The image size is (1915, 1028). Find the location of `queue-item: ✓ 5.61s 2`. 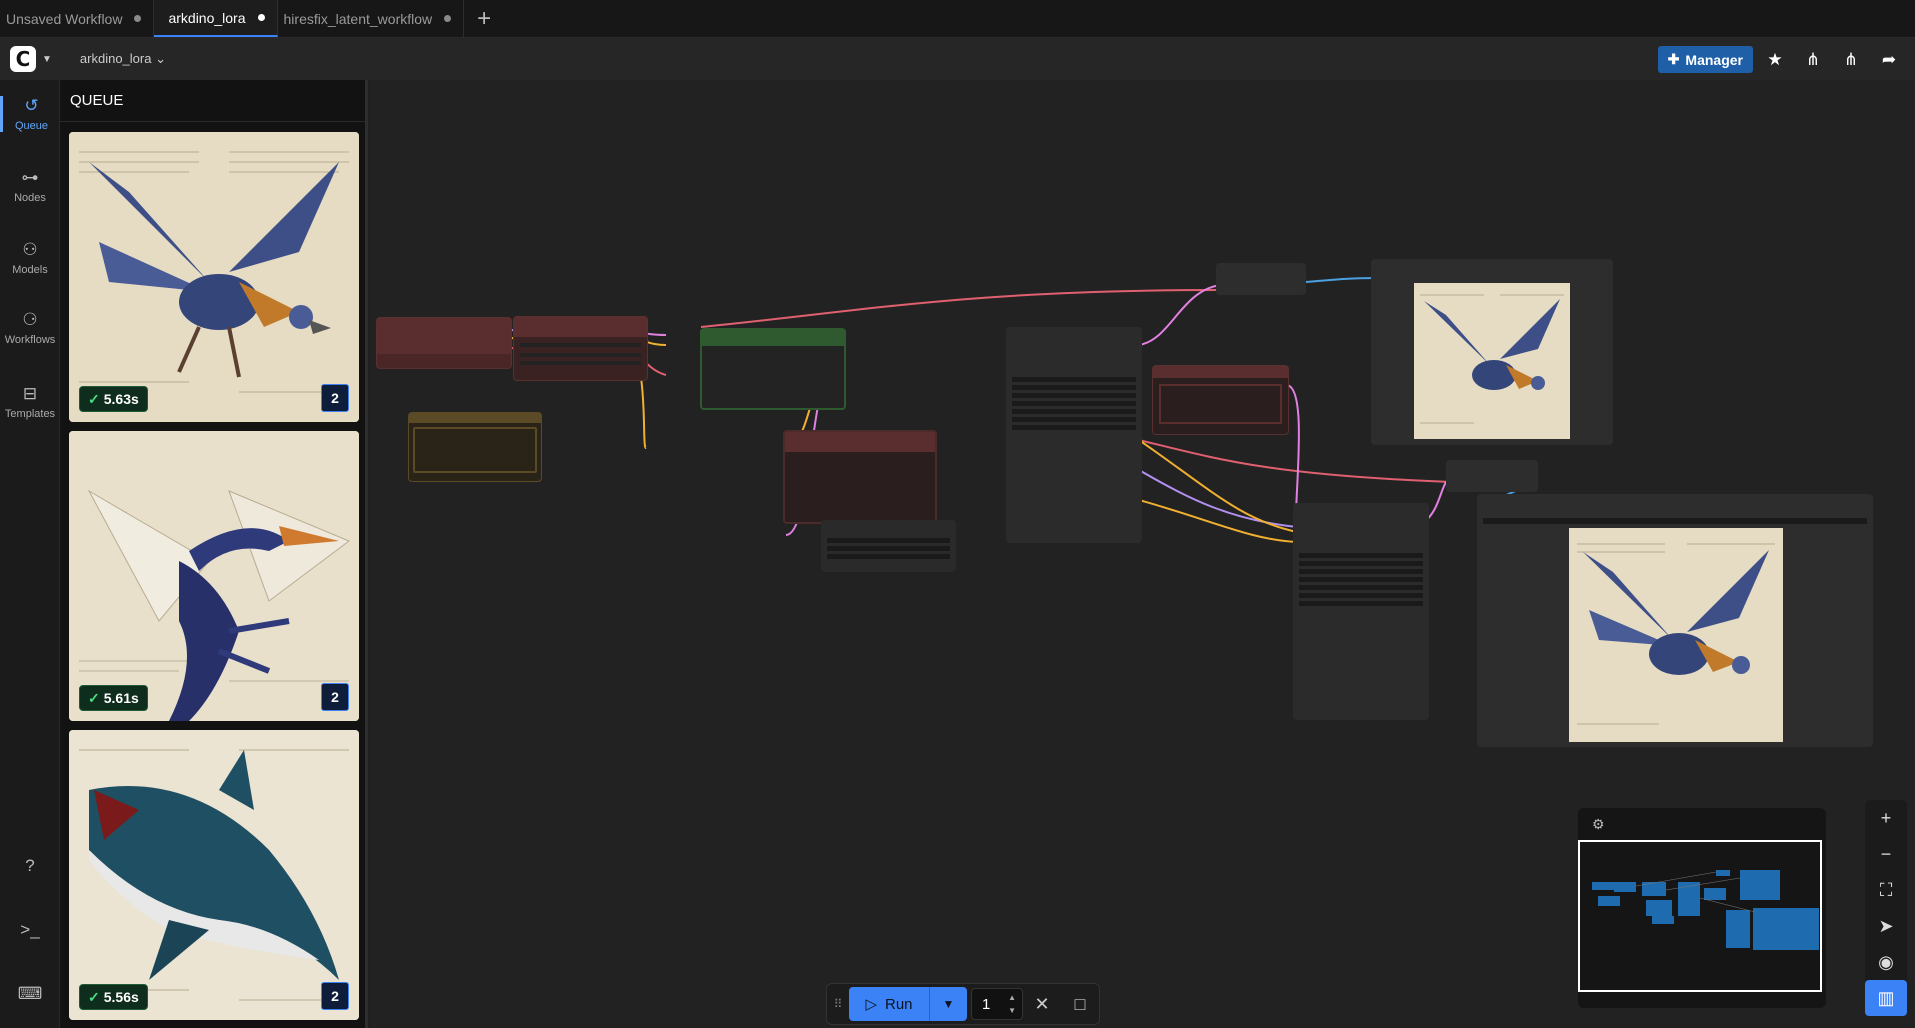

queue-item: ✓ 5.61s 2 is located at coordinates (214, 576).